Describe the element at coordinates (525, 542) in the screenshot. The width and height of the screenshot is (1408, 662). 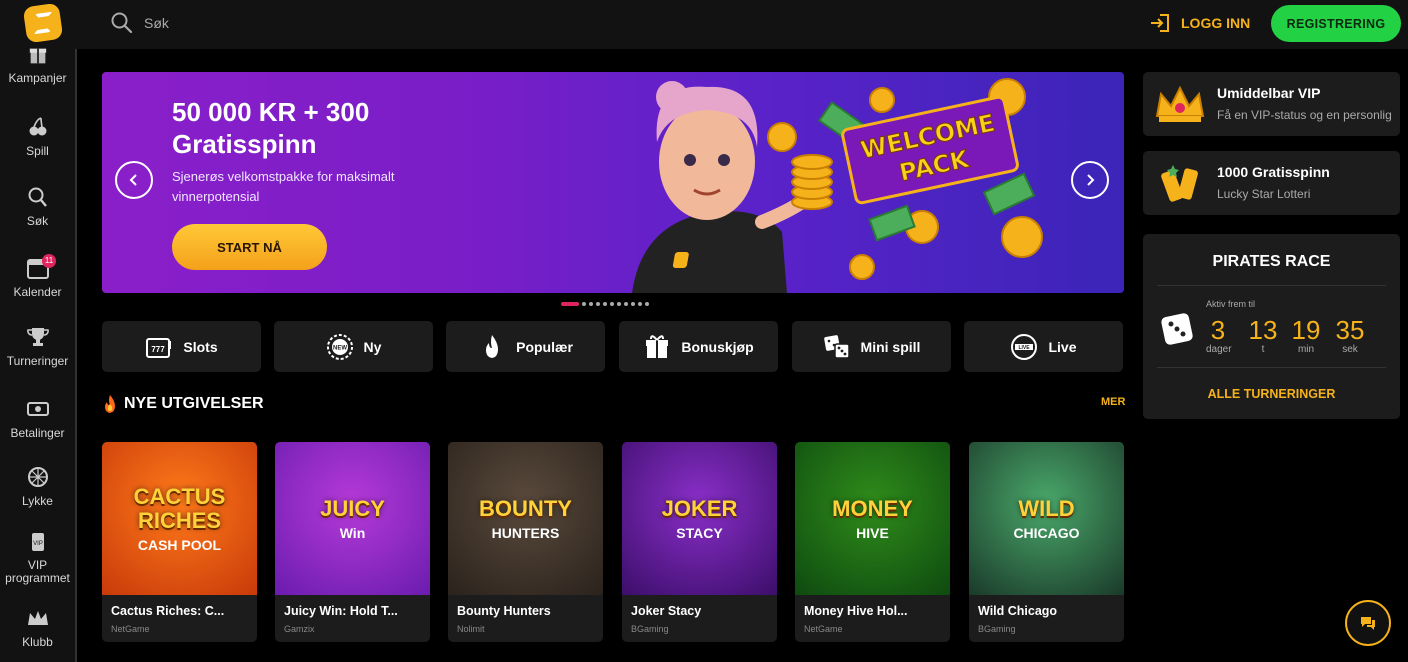
I see `game-card: BOUNTY HUNTERS Bounty Hunters Nolimit` at that location.